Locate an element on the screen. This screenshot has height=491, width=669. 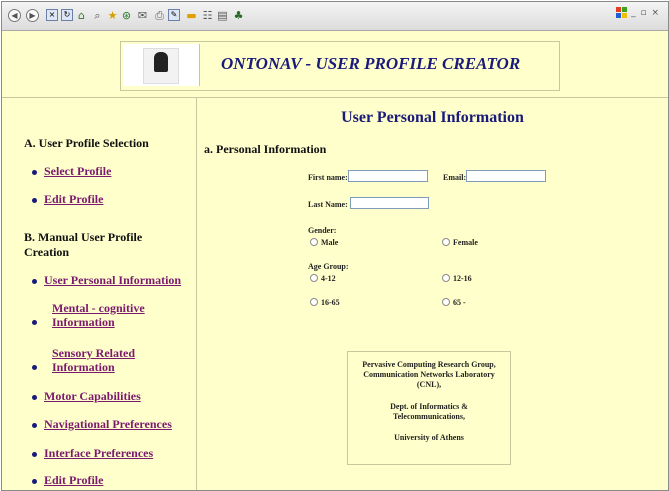
age-group-label: Age Group: is located at coordinates (328, 266).